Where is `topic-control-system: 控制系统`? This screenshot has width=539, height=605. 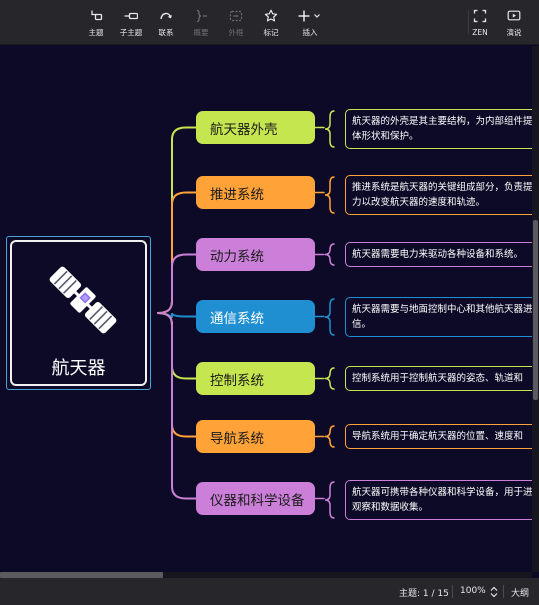
topic-control-system: 控制系统 is located at coordinates (255, 378).